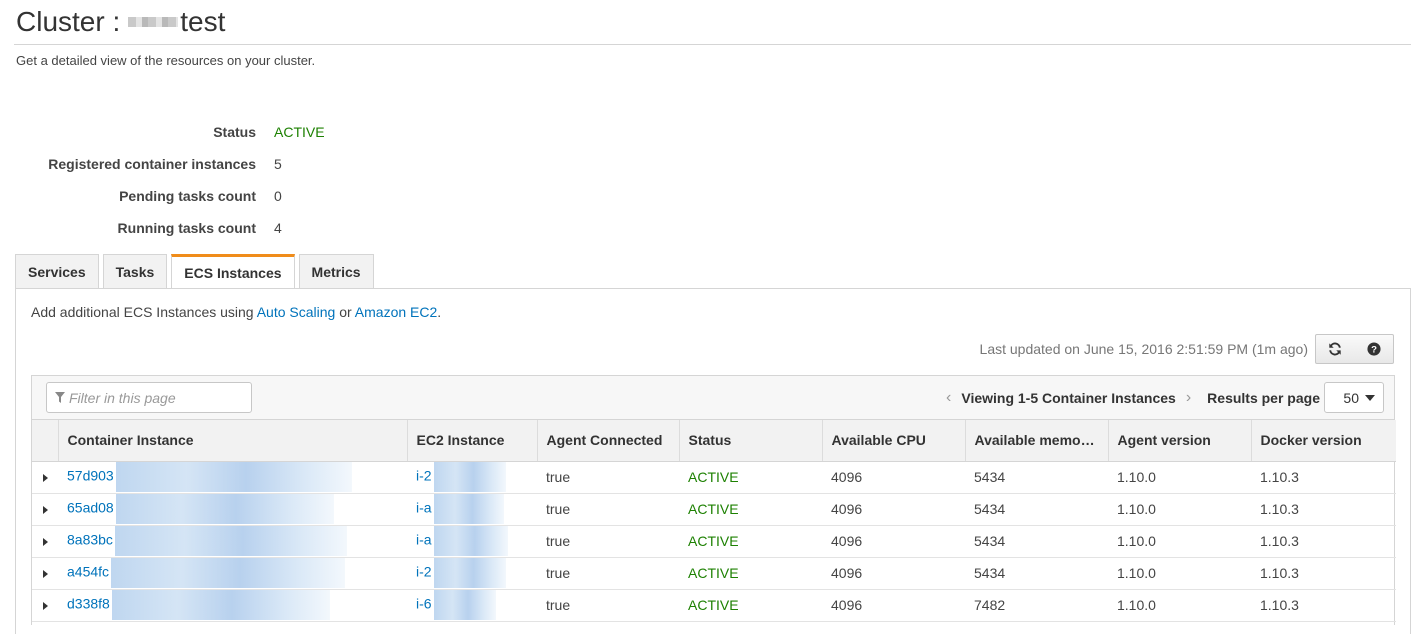  I want to click on hint-middle: or, so click(345, 312).